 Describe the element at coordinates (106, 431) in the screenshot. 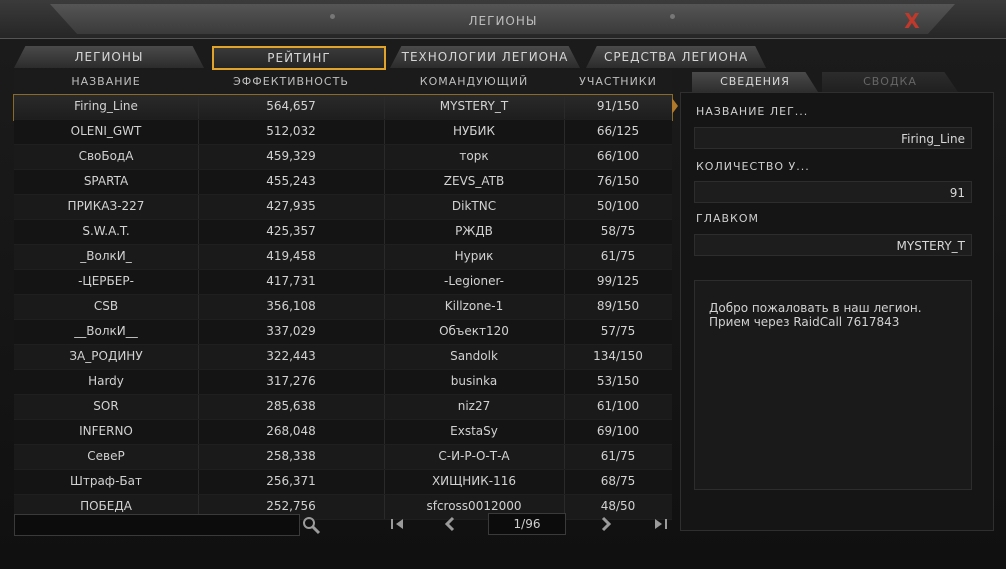

I see `legion-name-cell: INFERNO` at that location.